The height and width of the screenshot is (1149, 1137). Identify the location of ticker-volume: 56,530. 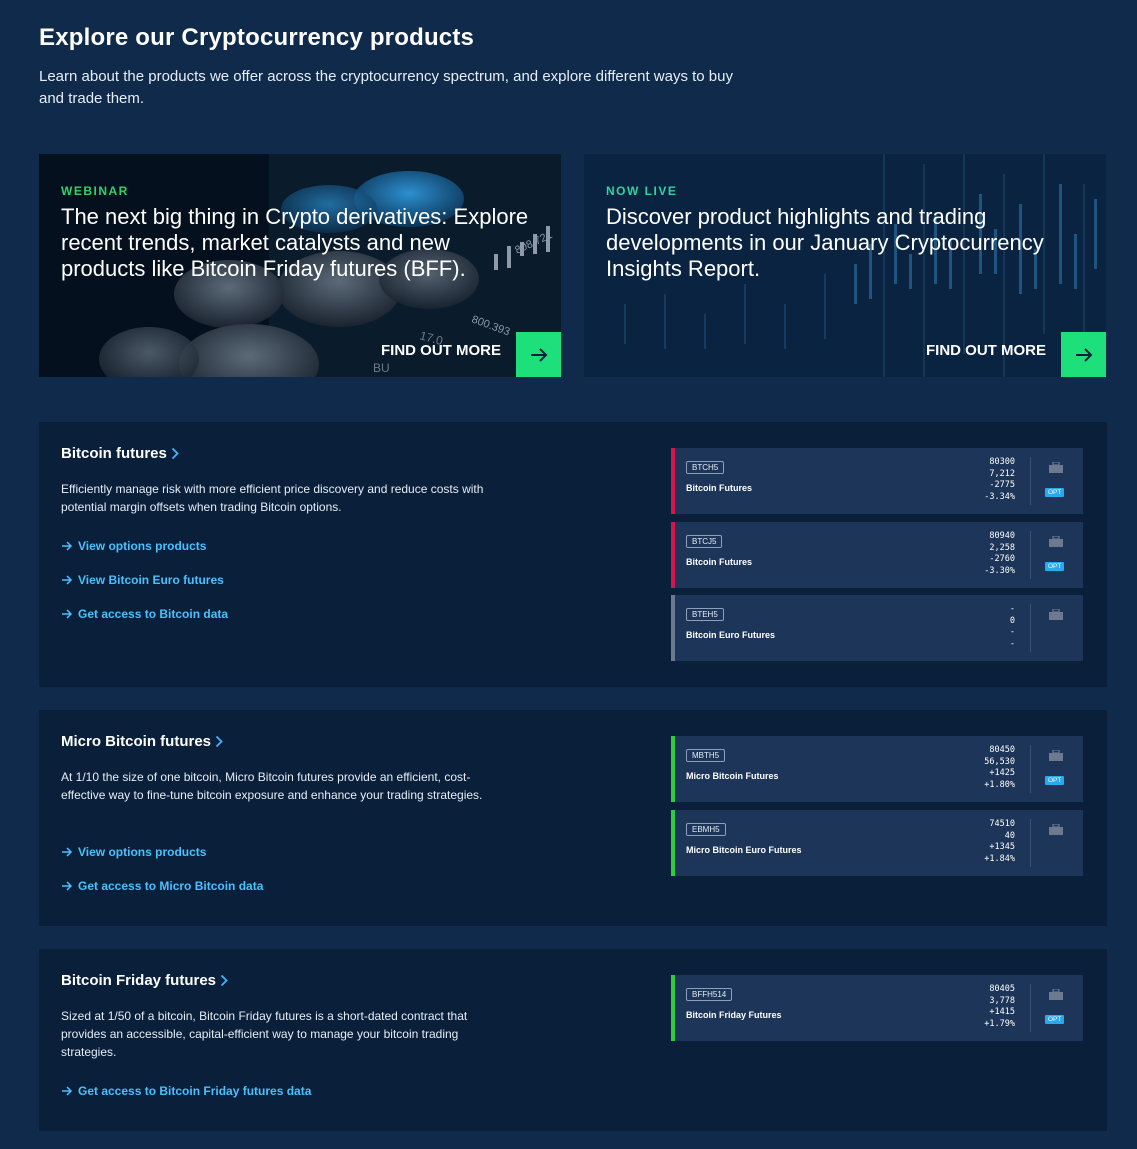
(999, 761).